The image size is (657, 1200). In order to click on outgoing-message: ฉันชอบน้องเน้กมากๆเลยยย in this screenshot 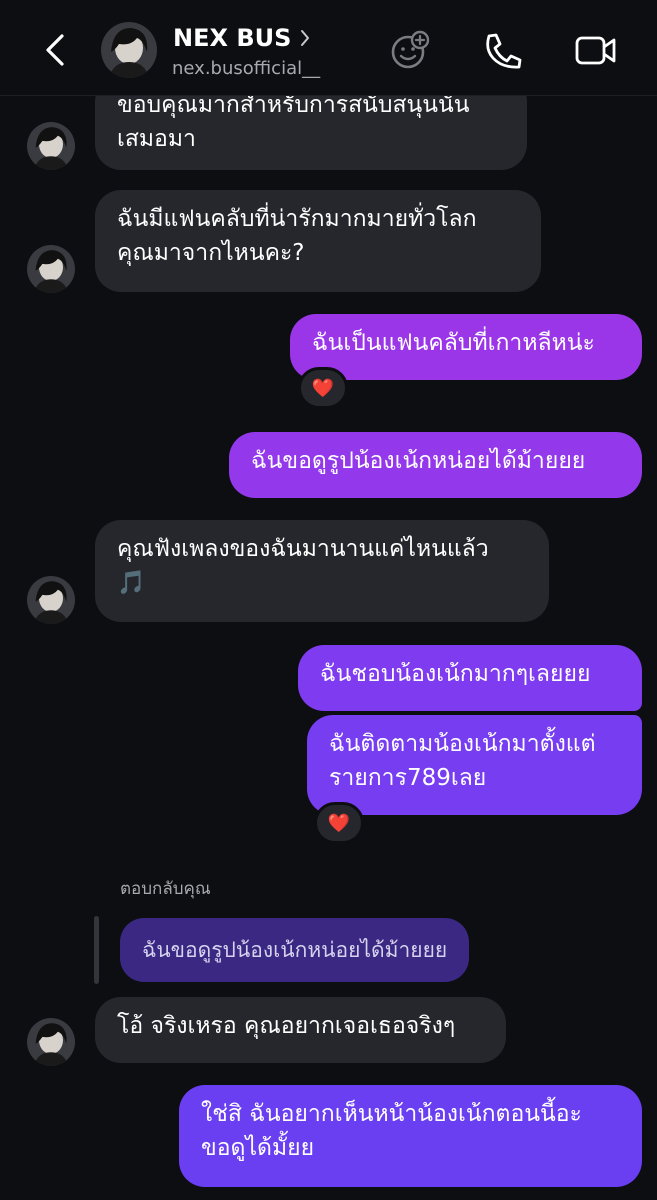, I will do `click(470, 678)`.